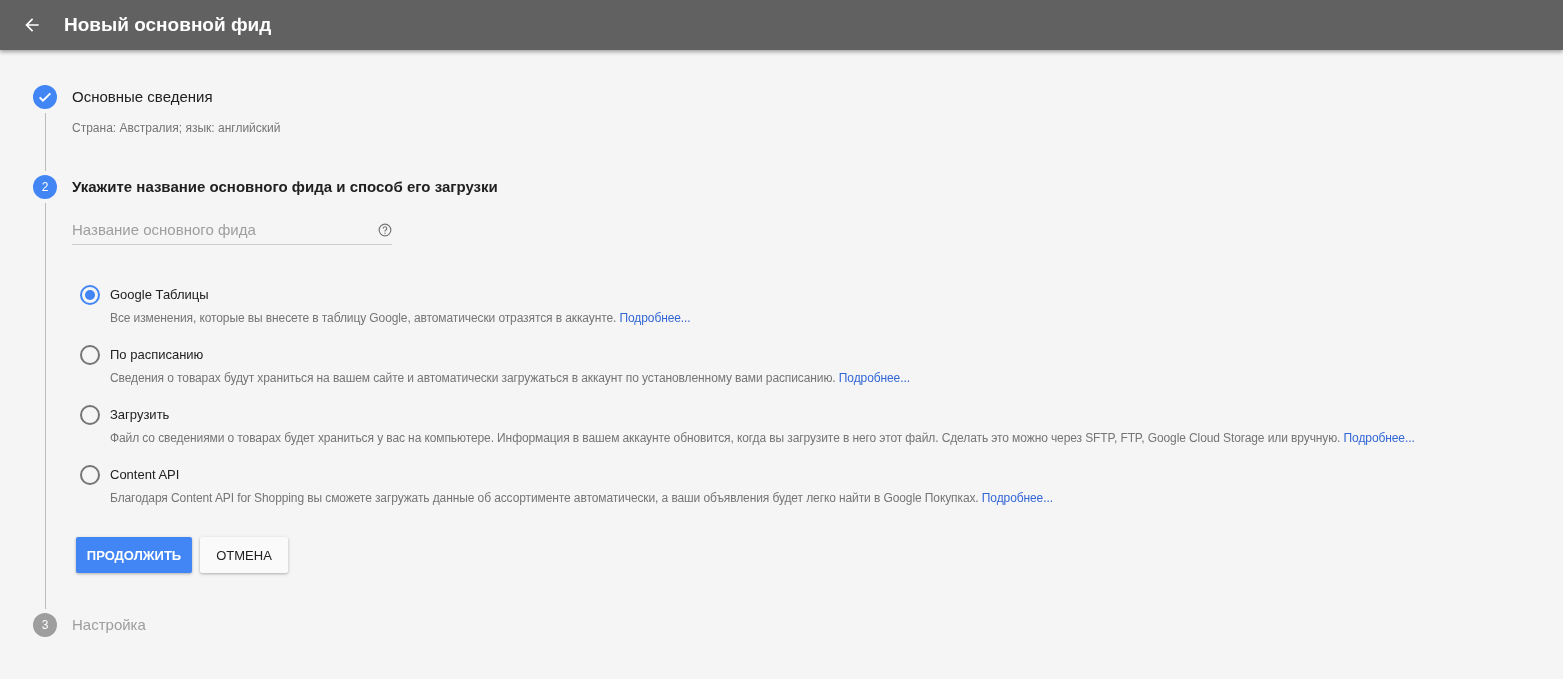  I want to click on step-title: Укажите название основного фида и способ его загрузки, so click(285, 187).